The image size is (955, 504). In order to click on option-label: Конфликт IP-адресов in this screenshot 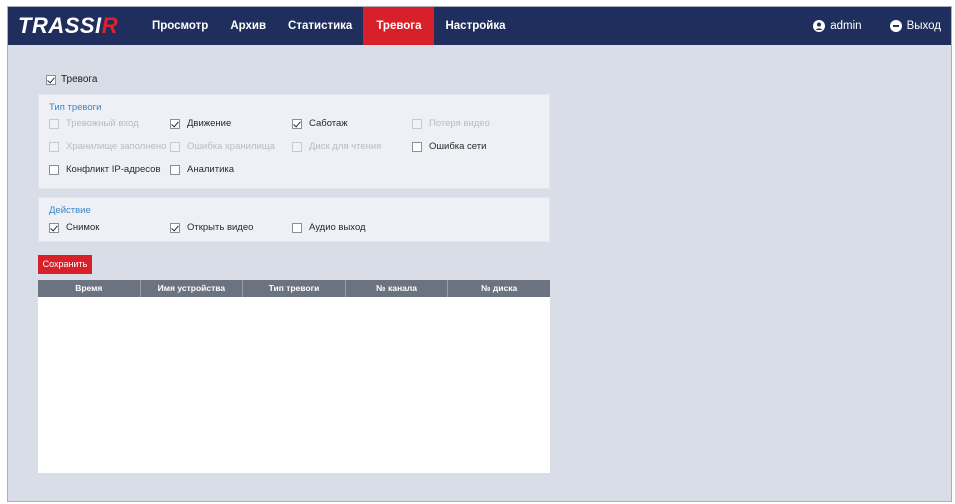, I will do `click(113, 169)`.